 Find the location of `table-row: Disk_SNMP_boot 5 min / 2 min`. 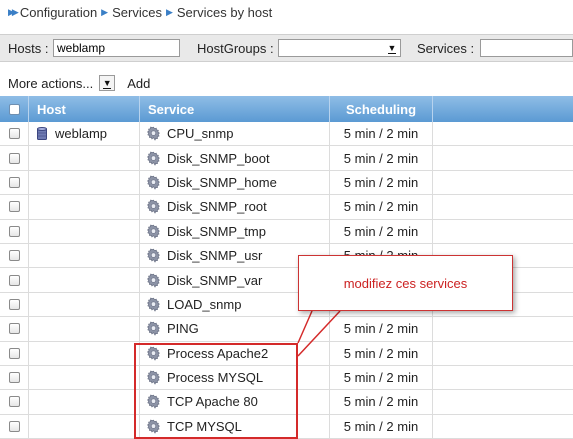

table-row: Disk_SNMP_boot 5 min / 2 min is located at coordinates (286, 158).